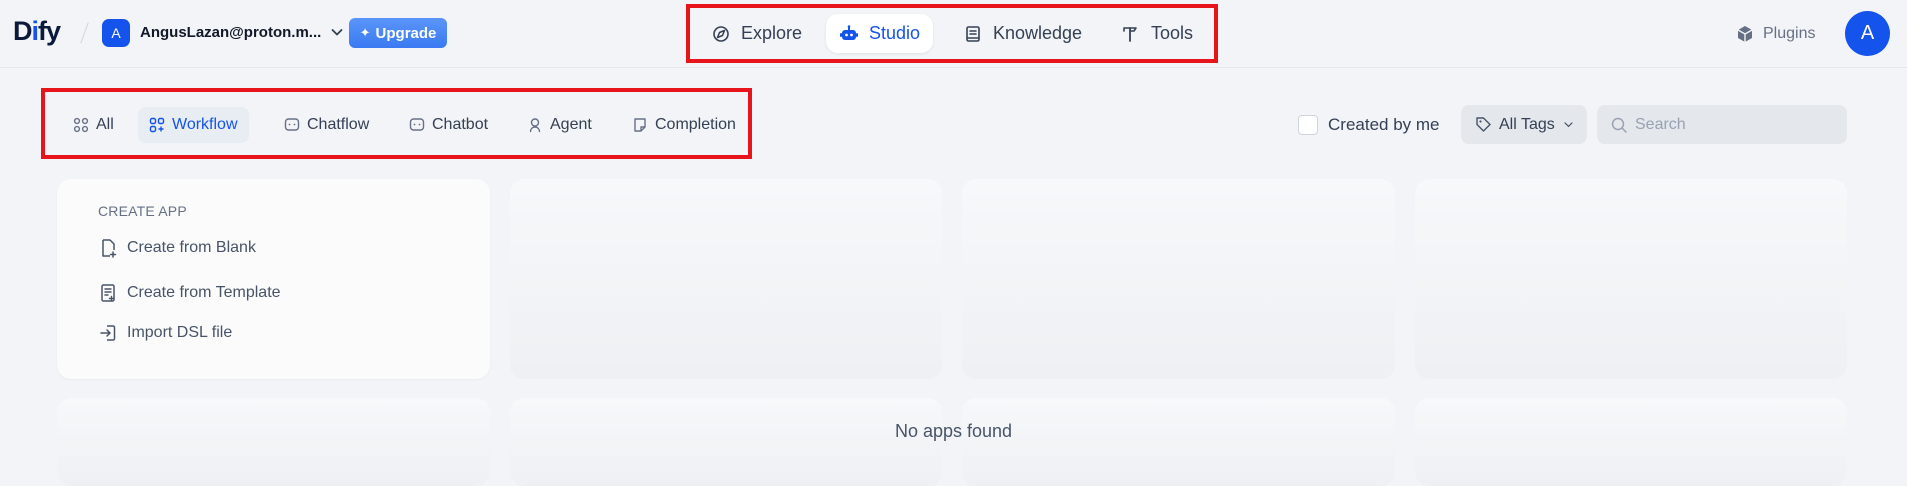  Describe the element at coordinates (1384, 125) in the screenshot. I see `created-by-me-label: Created by me` at that location.